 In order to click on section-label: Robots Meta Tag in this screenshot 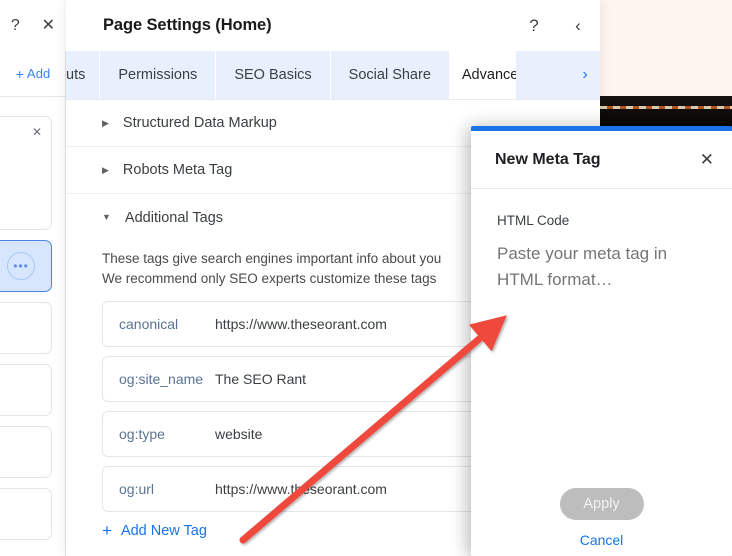, I will do `click(177, 170)`.